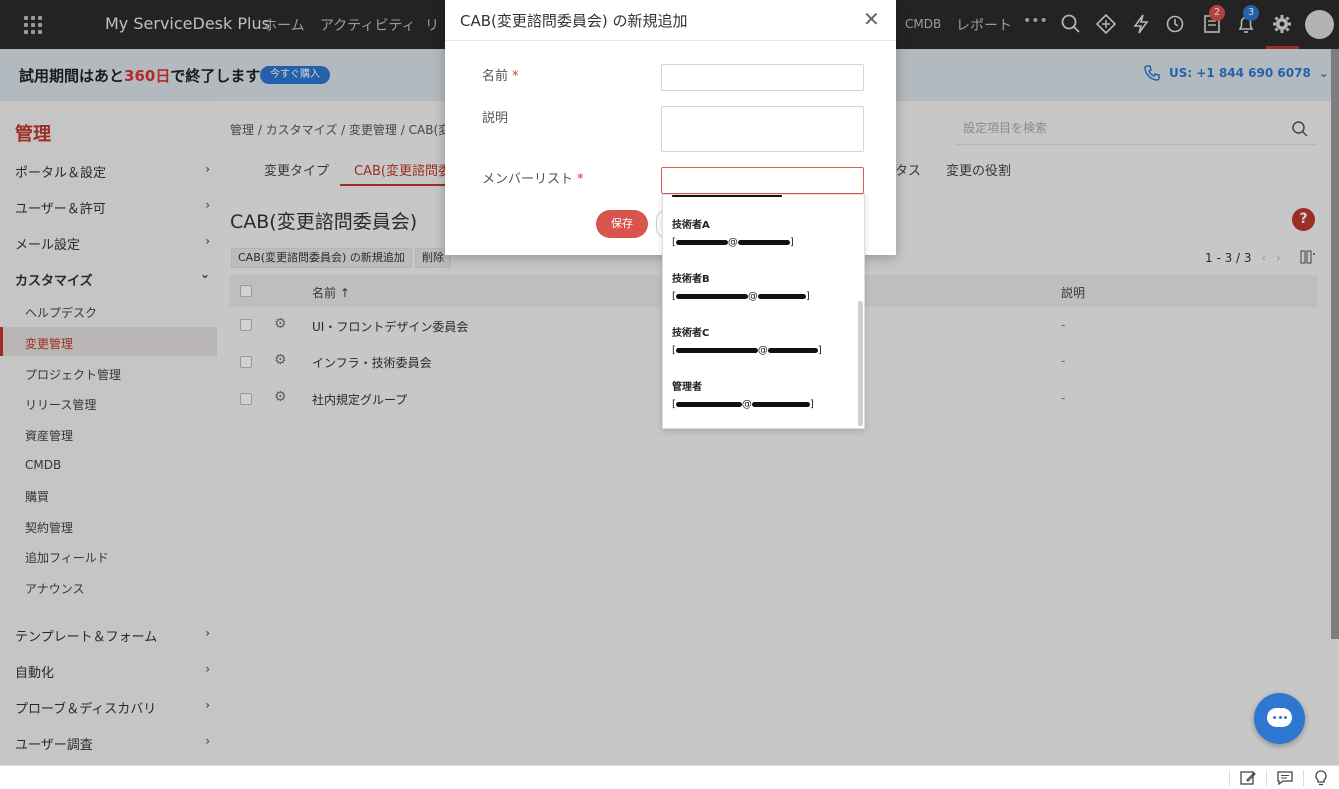 Image resolution: width=1339 pixels, height=789 pixels. What do you see at coordinates (1285, 778) in the screenshot?
I see `comment-icon` at bounding box center [1285, 778].